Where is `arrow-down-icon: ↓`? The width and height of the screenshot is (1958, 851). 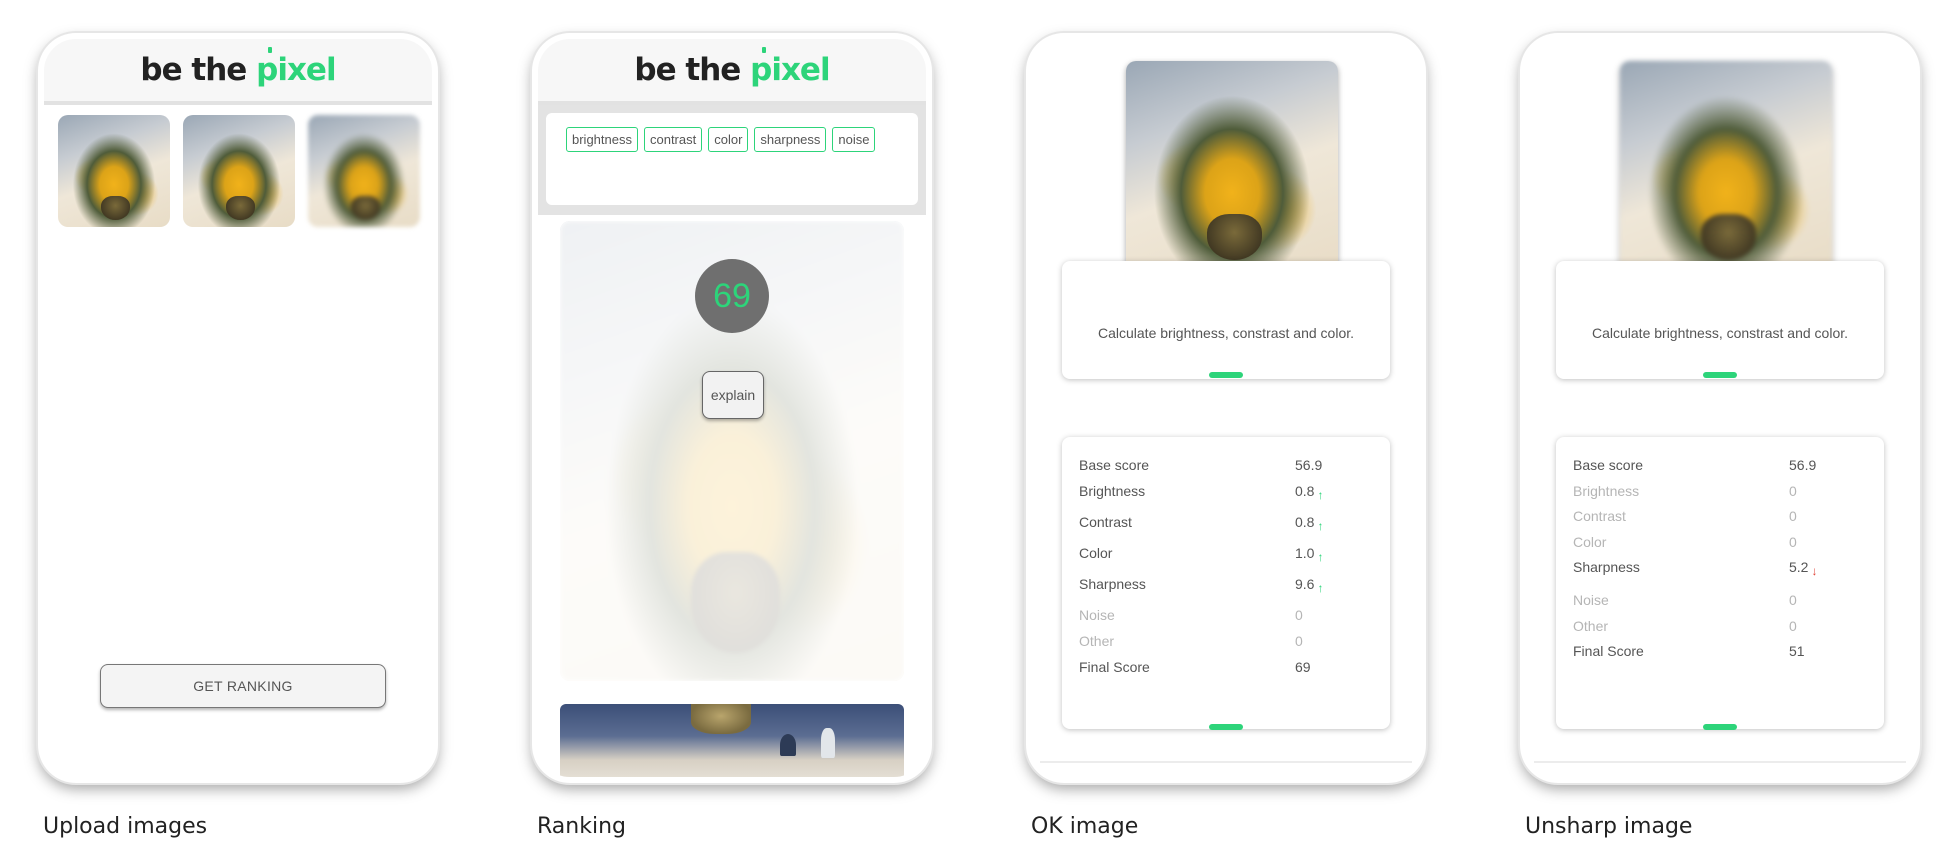 arrow-down-icon: ↓ is located at coordinates (1814, 571).